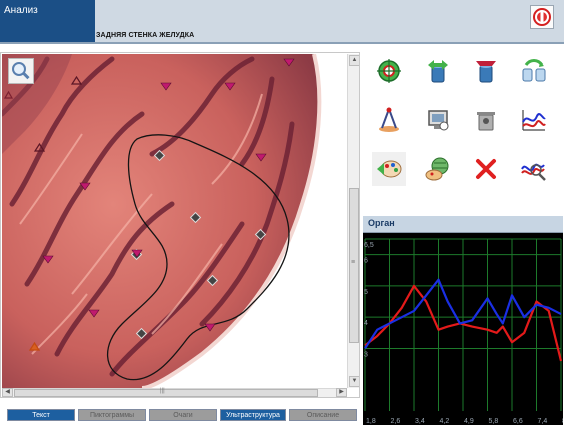 The width and height of the screenshot is (564, 425). I want to click on section-subtitle: ЗАДНЯЯ СТЕНКА ЖЕЛУДКА, so click(145, 35).